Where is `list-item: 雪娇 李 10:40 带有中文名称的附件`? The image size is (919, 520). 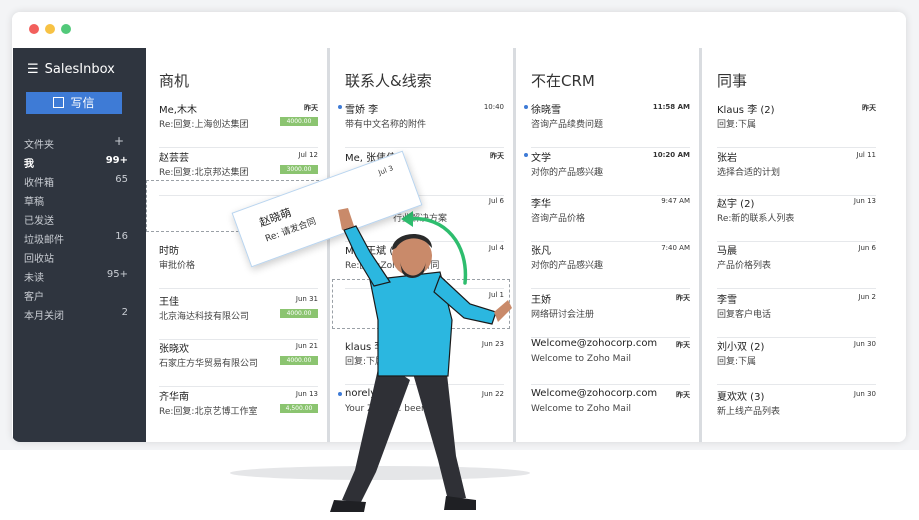 list-item: 雪娇 李 10:40 带有中文名称的附件 is located at coordinates (421, 124).